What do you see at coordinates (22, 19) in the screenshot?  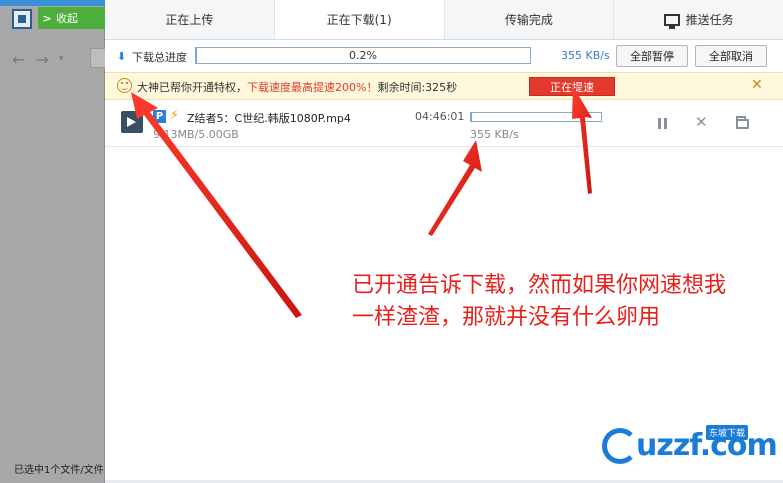 I see `app-logo-icon` at bounding box center [22, 19].